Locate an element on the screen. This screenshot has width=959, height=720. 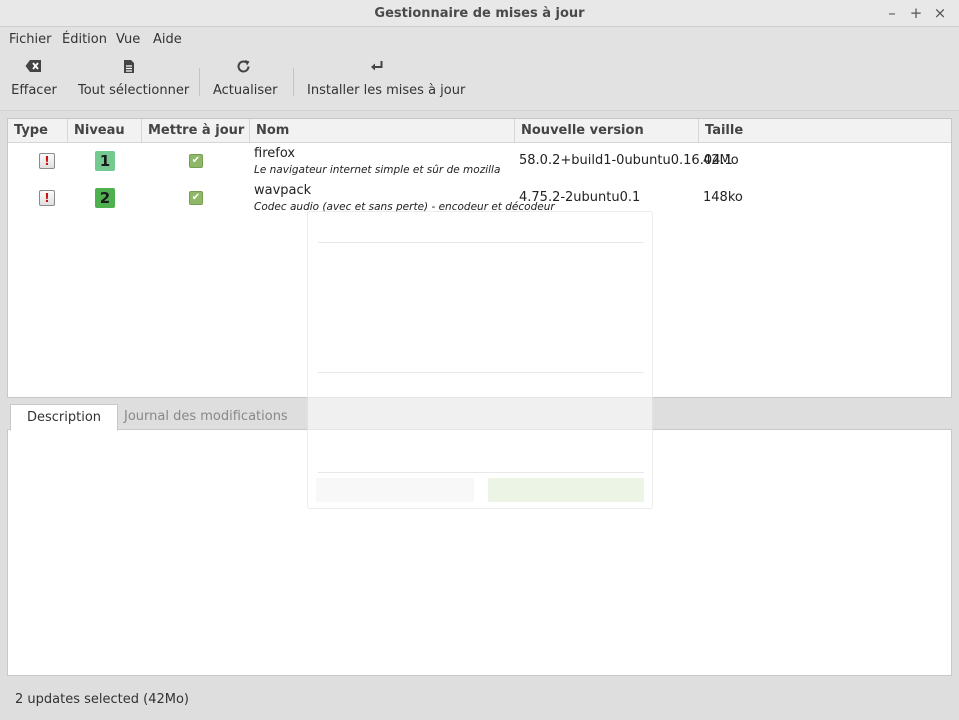
level-badge: 2 is located at coordinates (105, 198).